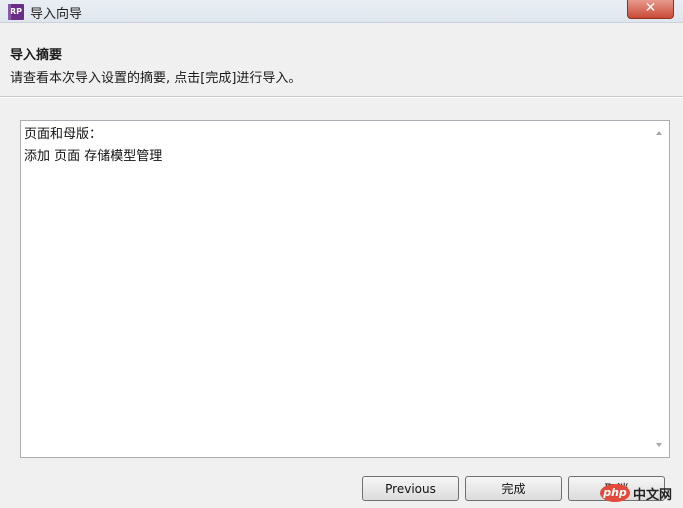 The width and height of the screenshot is (683, 508). Describe the element at coordinates (56, 14) in the screenshot. I see `window-title: 导入向导` at that location.